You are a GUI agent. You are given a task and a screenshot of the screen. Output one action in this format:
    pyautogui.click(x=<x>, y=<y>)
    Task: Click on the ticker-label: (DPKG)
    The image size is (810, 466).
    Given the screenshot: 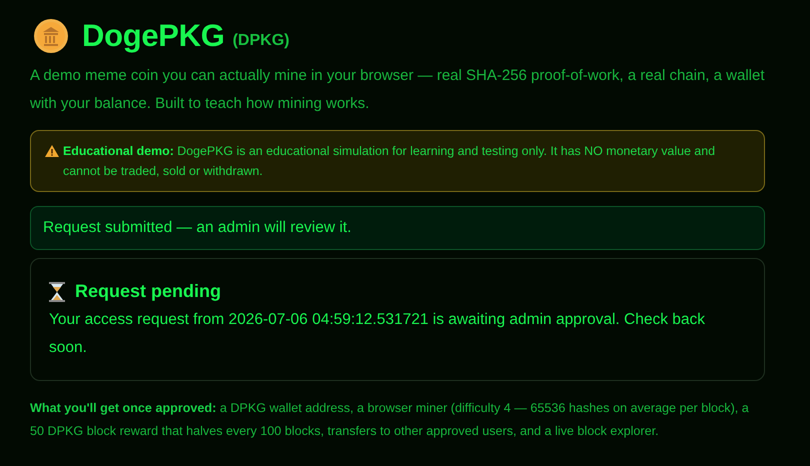 What is the action you would take?
    pyautogui.click(x=261, y=41)
    